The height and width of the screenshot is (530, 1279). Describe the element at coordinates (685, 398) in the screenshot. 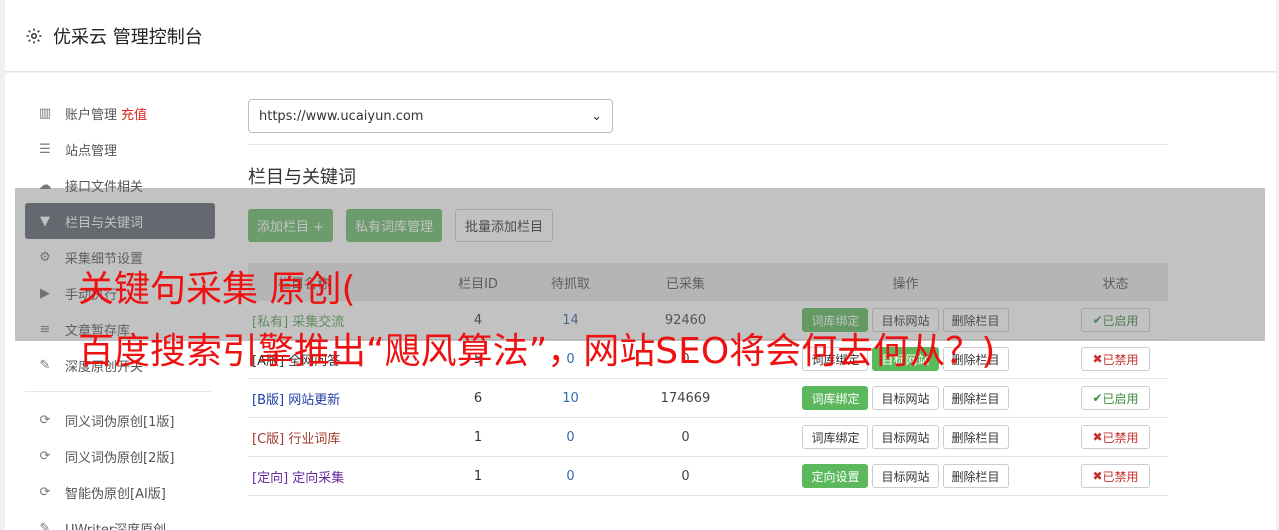

I see `row-done: 174669` at that location.